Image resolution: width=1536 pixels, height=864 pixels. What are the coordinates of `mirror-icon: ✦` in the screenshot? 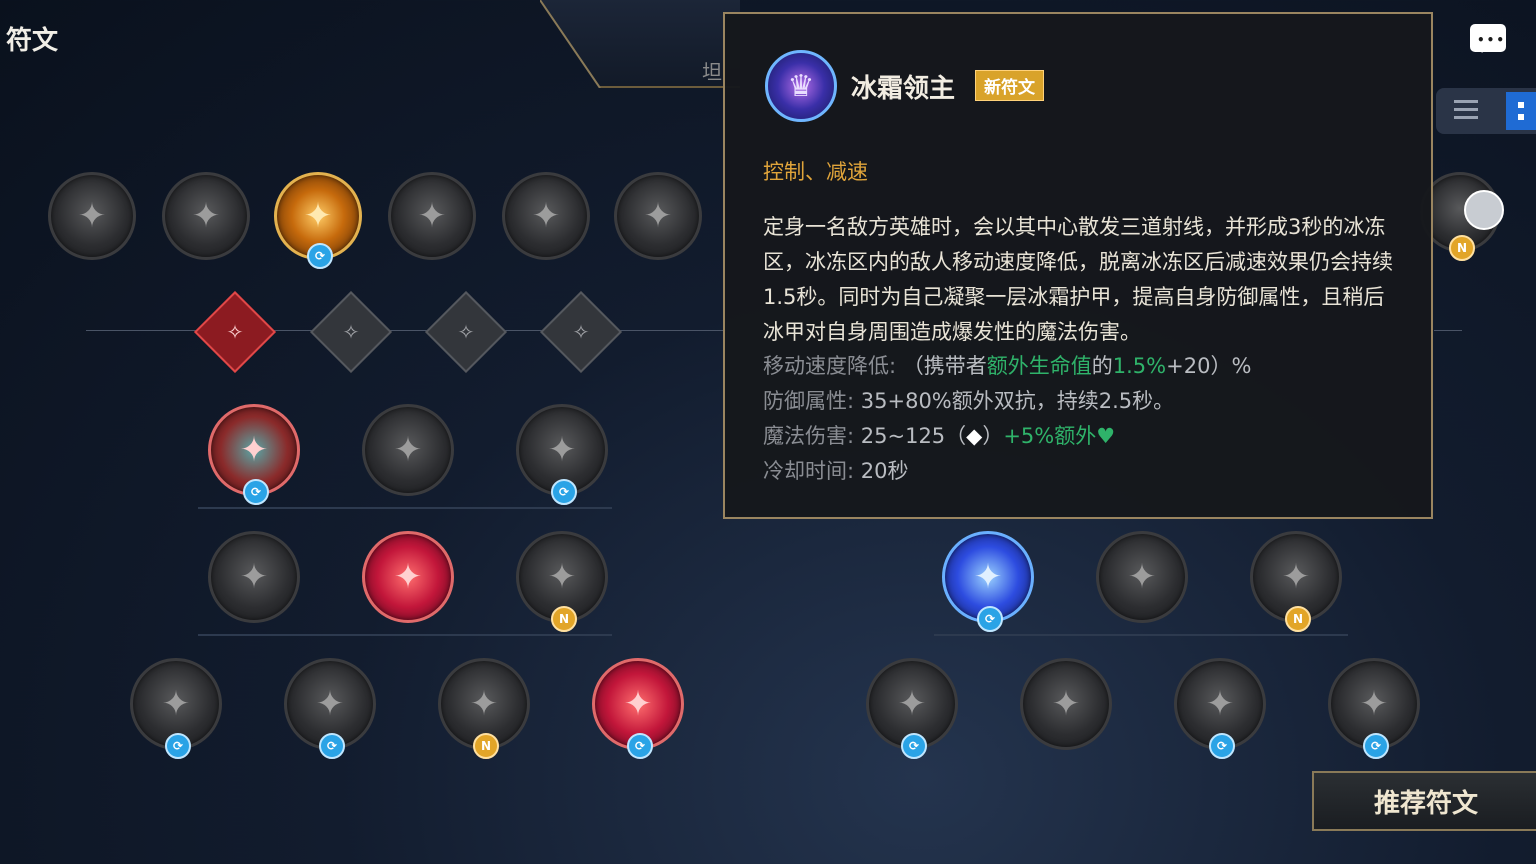 It's located at (1374, 704).